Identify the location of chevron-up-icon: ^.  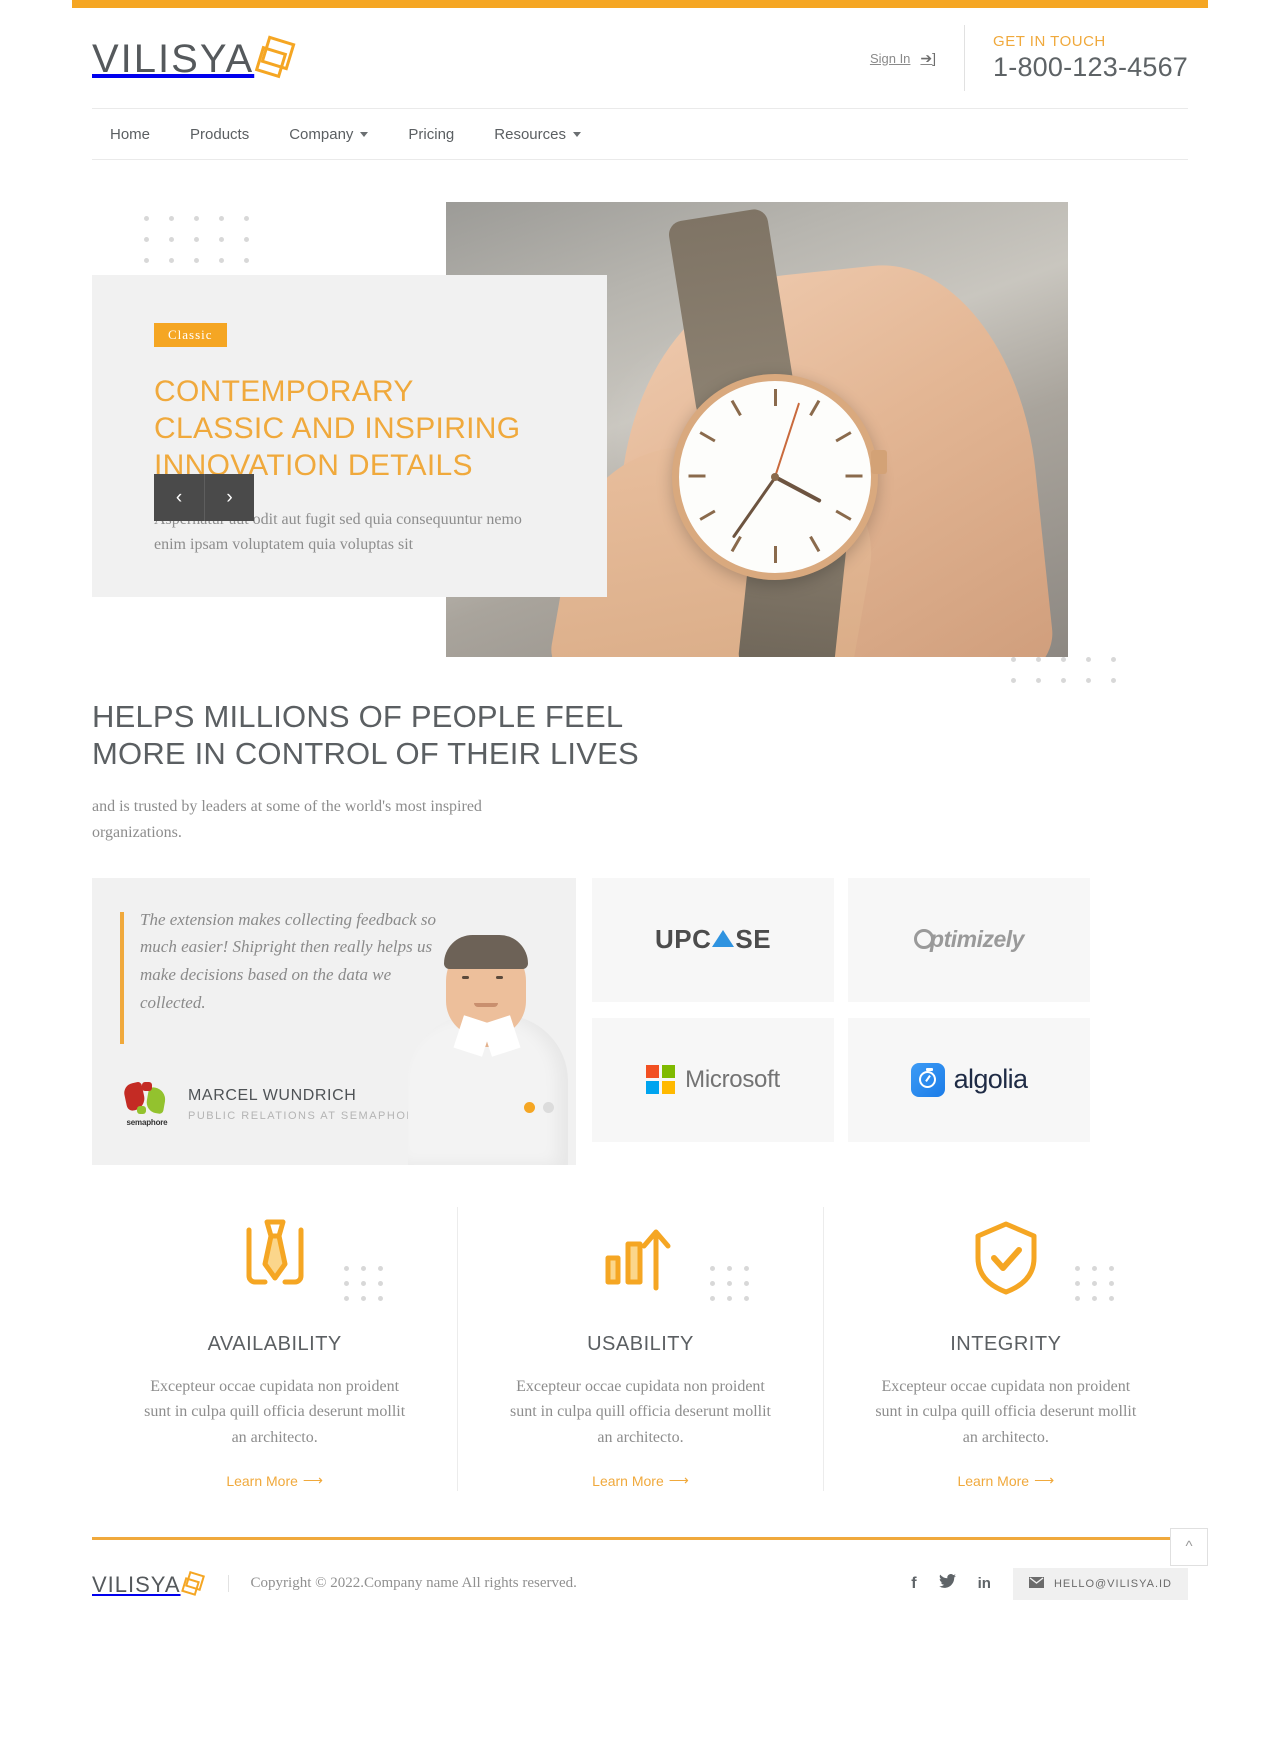
(1189, 1547).